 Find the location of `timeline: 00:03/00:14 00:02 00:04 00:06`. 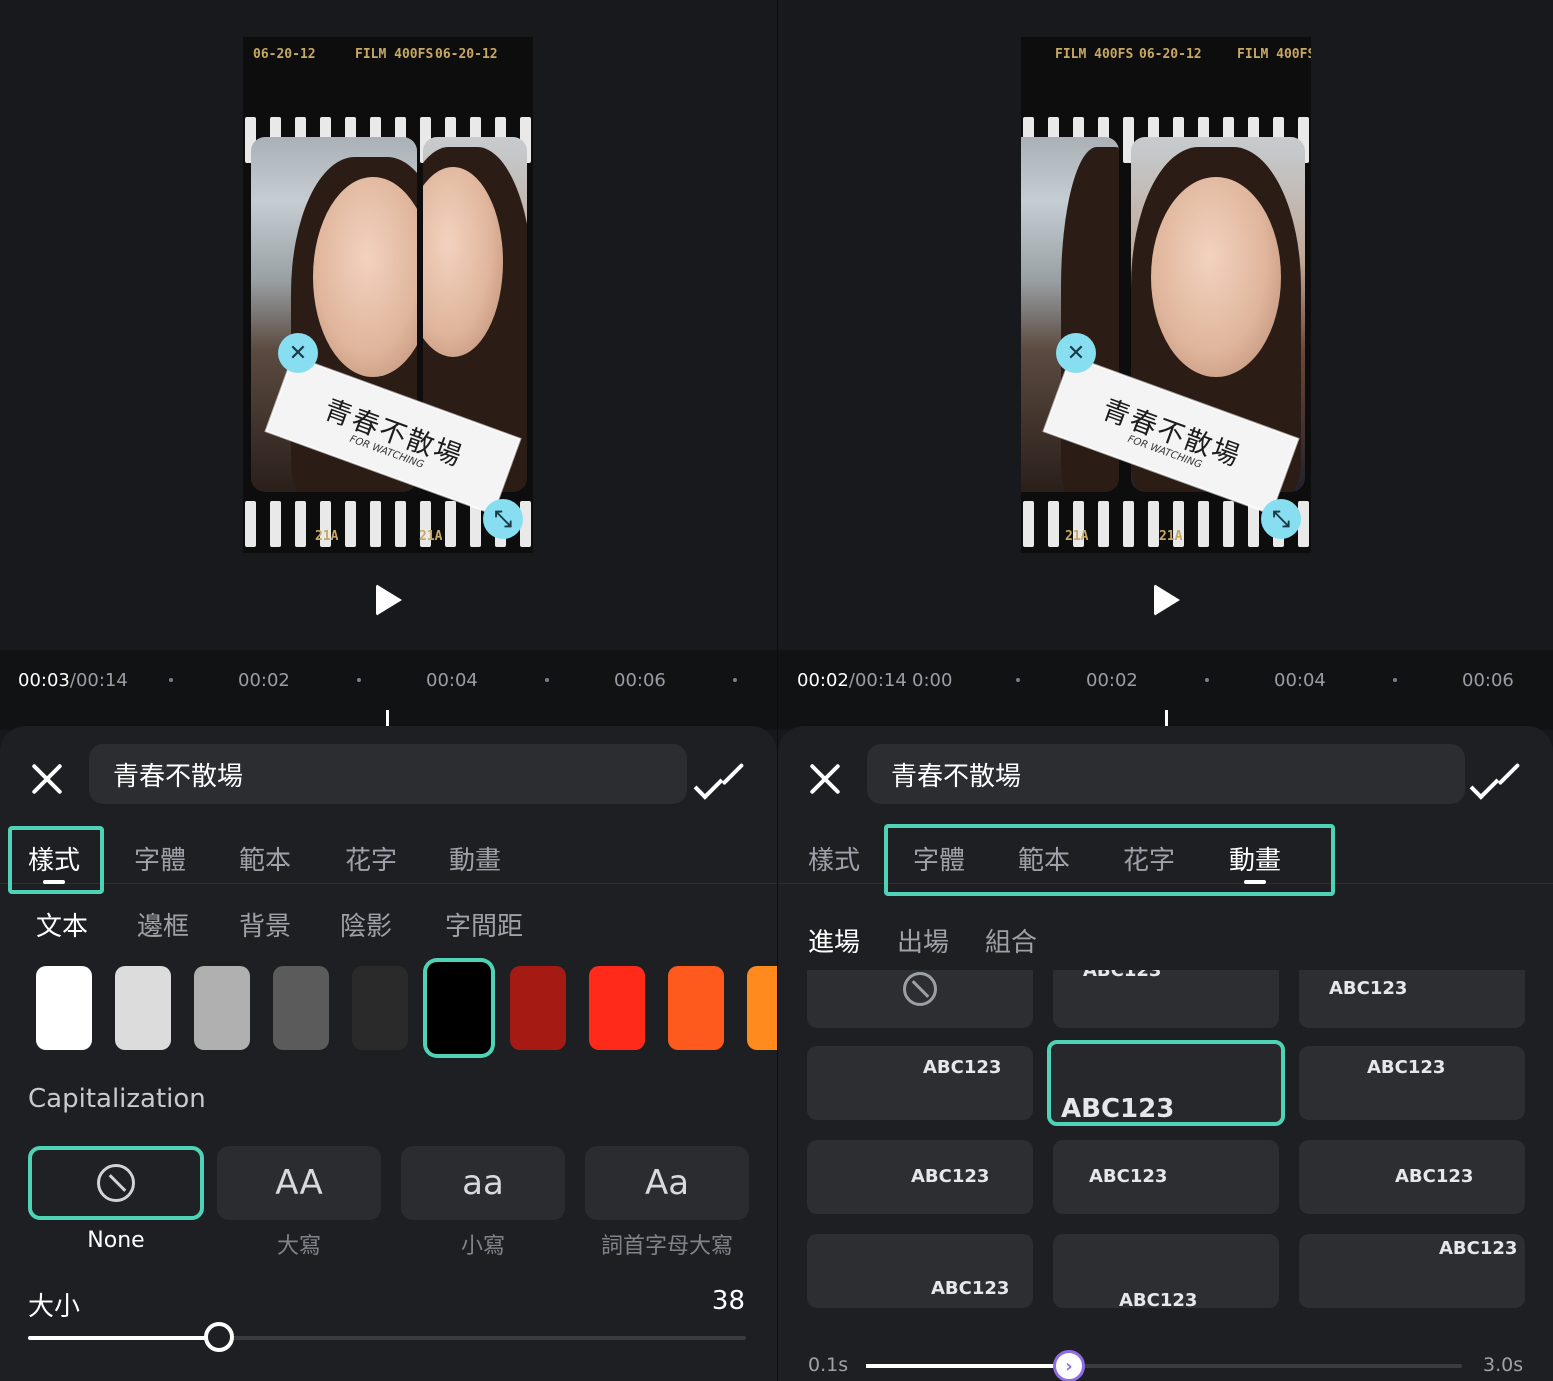

timeline: 00:03/00:14 00:02 00:04 00:06 is located at coordinates (388, 690).